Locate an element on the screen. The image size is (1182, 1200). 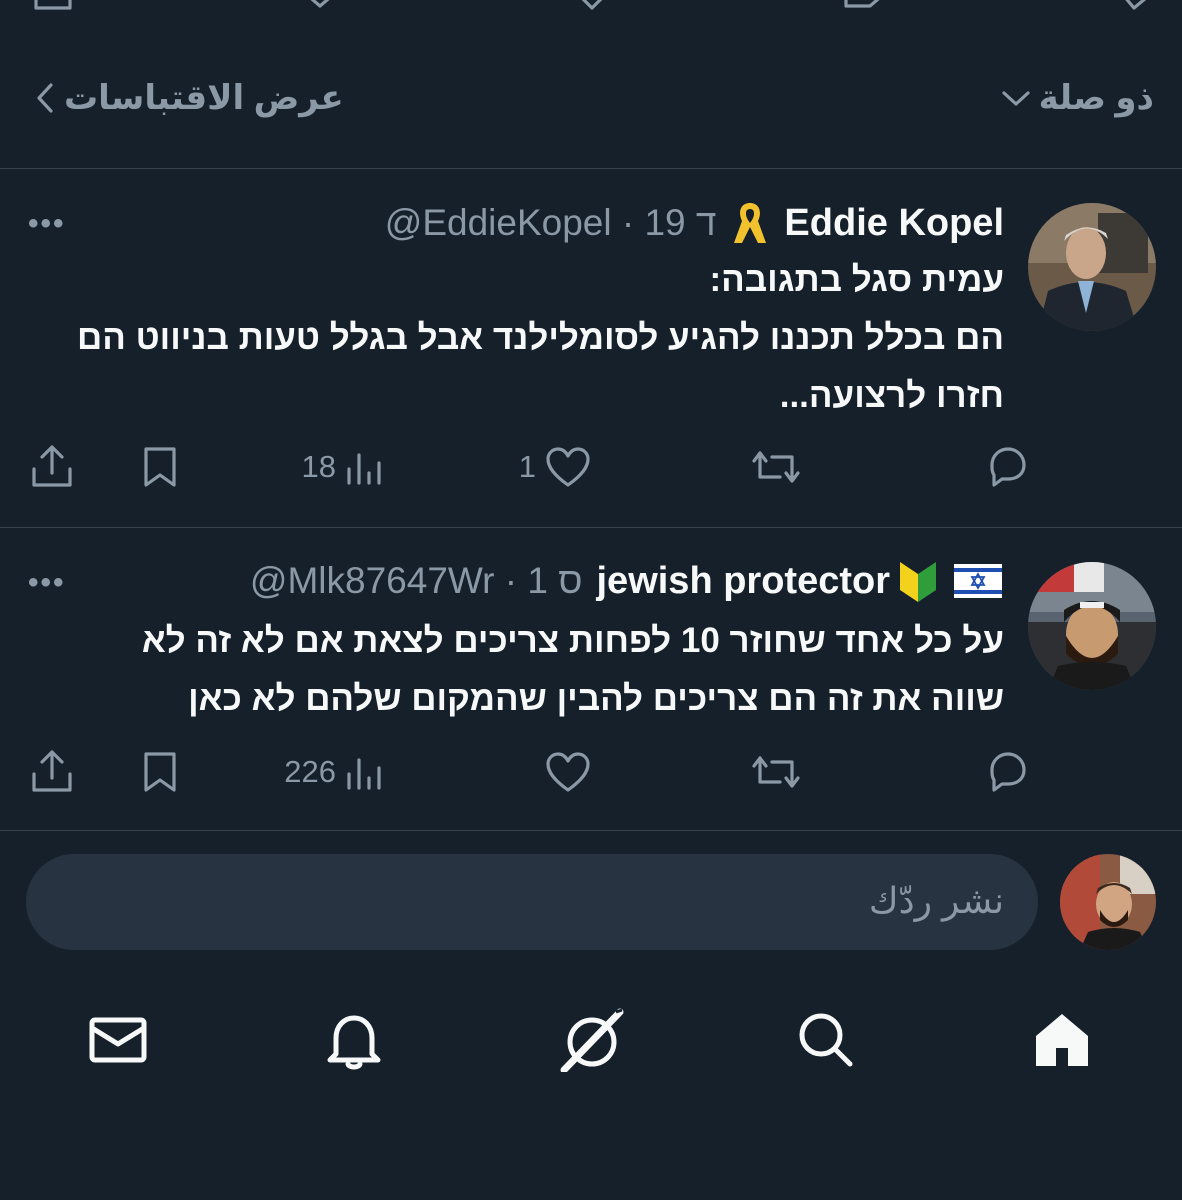
view-quotes-link: عرض الاقتباسات is located at coordinates (190, 98).